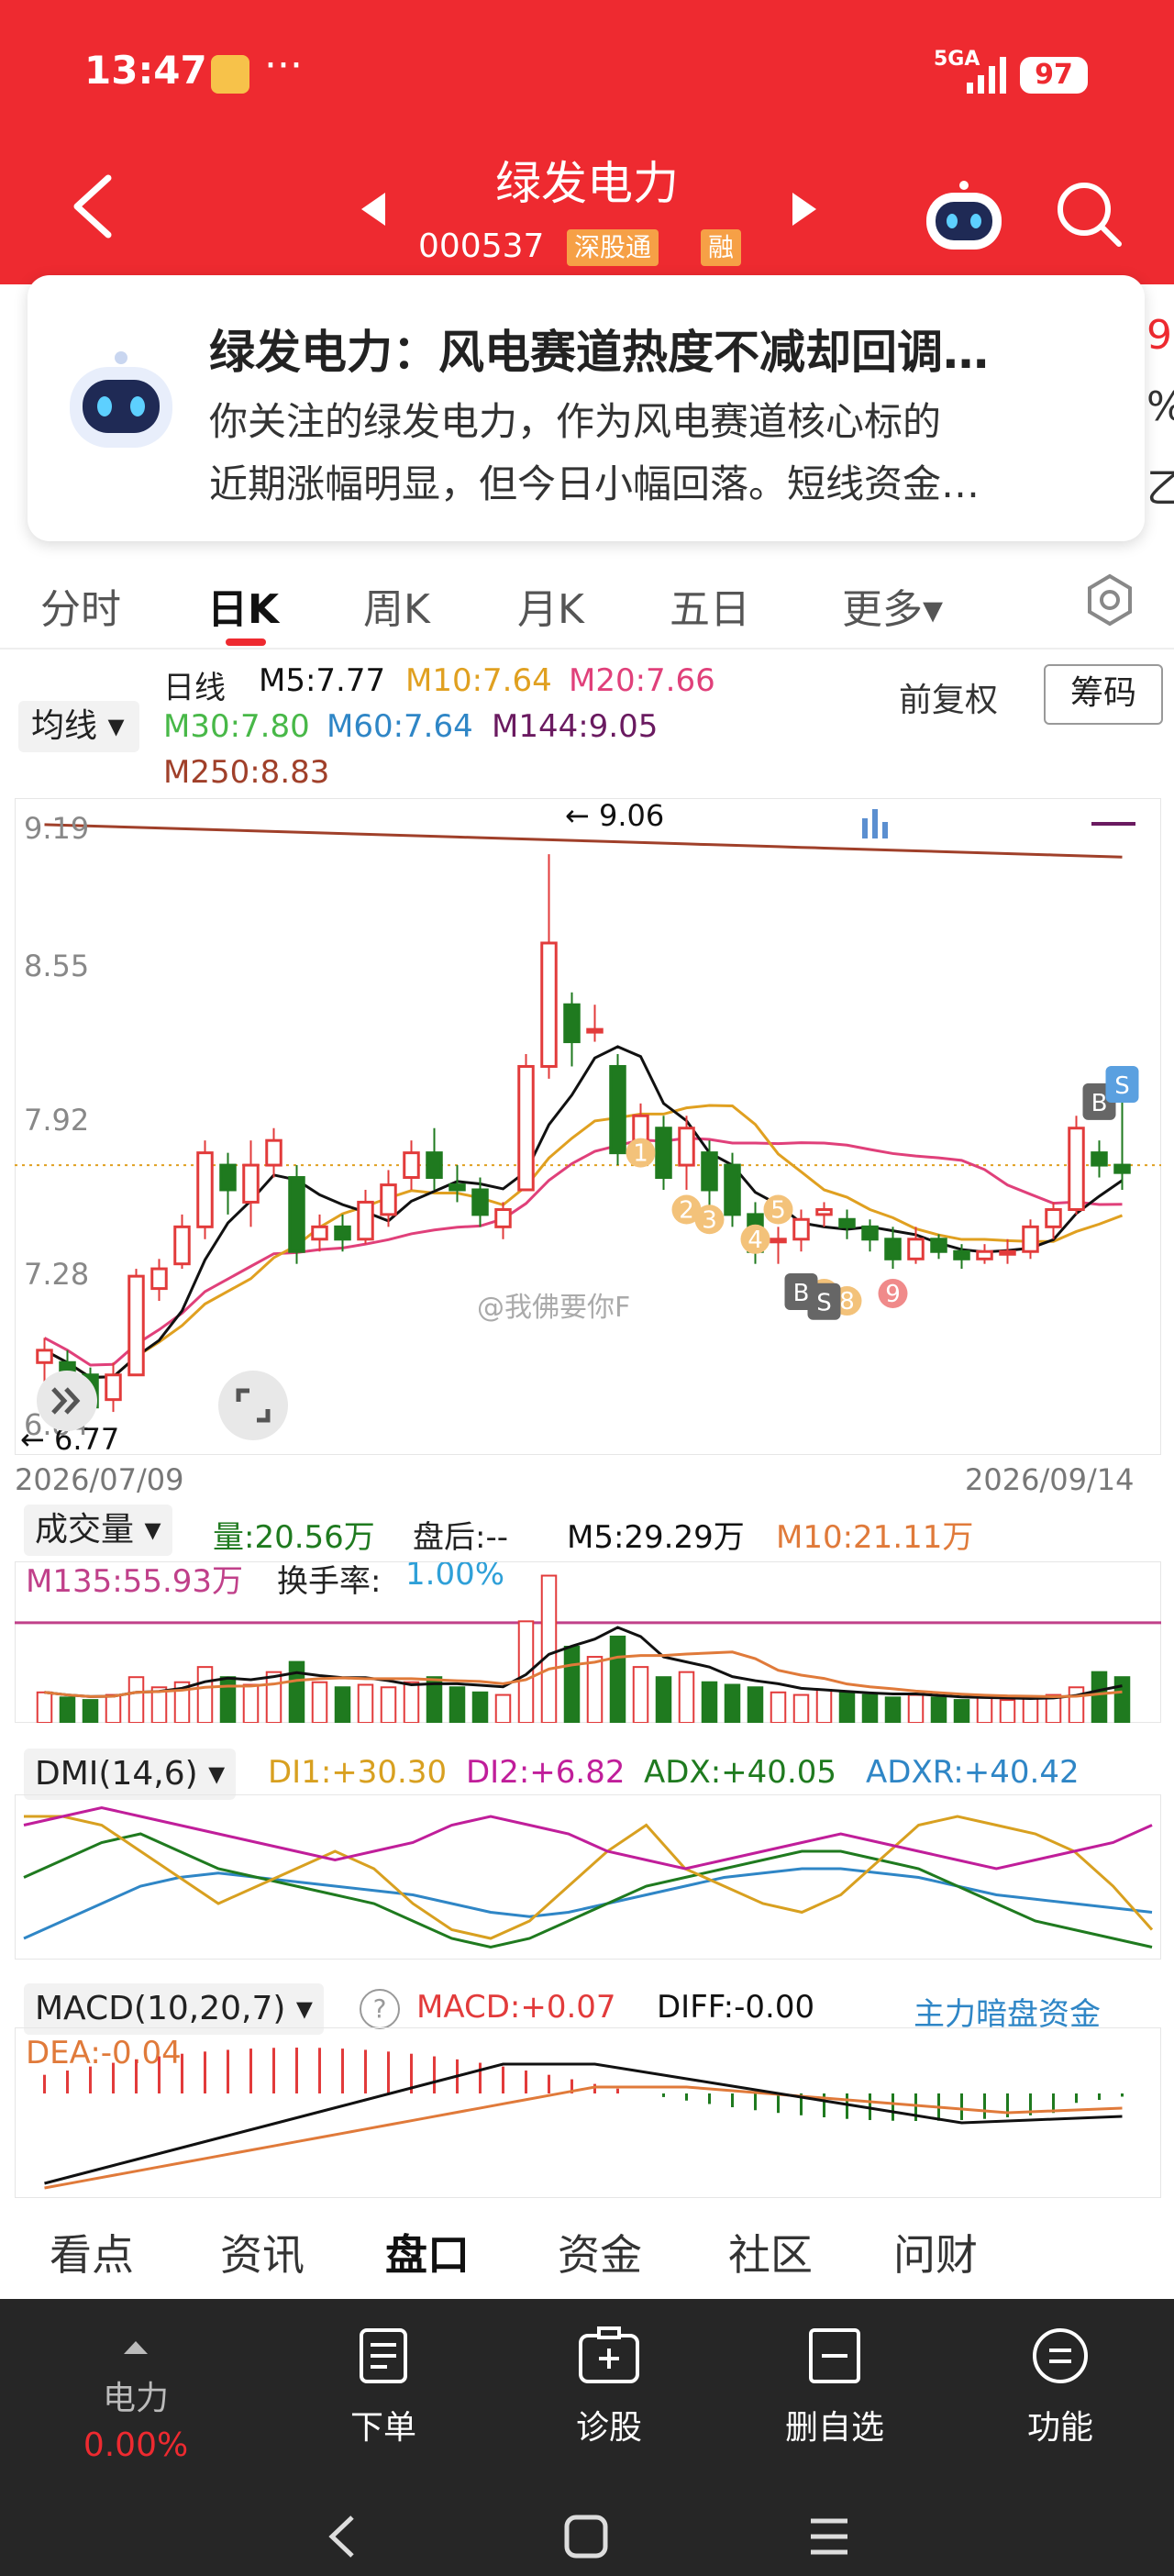  I want to click on tab-more: 更多▾, so click(892, 605).